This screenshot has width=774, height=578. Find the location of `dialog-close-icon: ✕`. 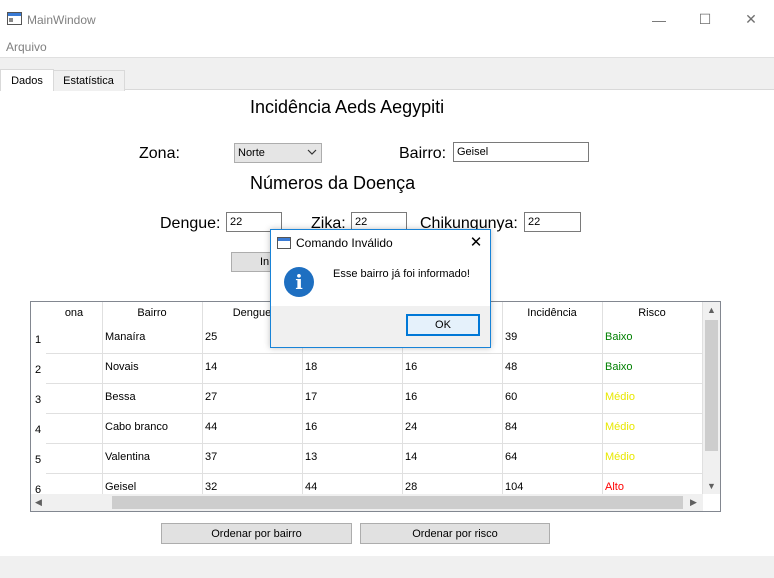

dialog-close-icon: ✕ is located at coordinates (476, 242).